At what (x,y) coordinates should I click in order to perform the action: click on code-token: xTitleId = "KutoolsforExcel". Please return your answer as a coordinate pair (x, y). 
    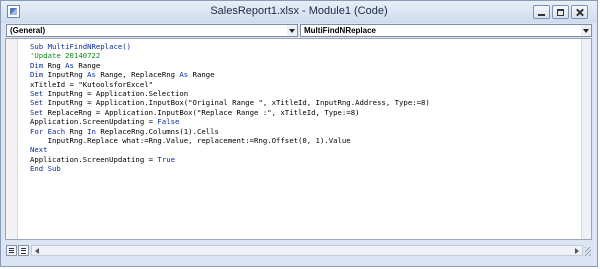
    Looking at the image, I should click on (92, 84).